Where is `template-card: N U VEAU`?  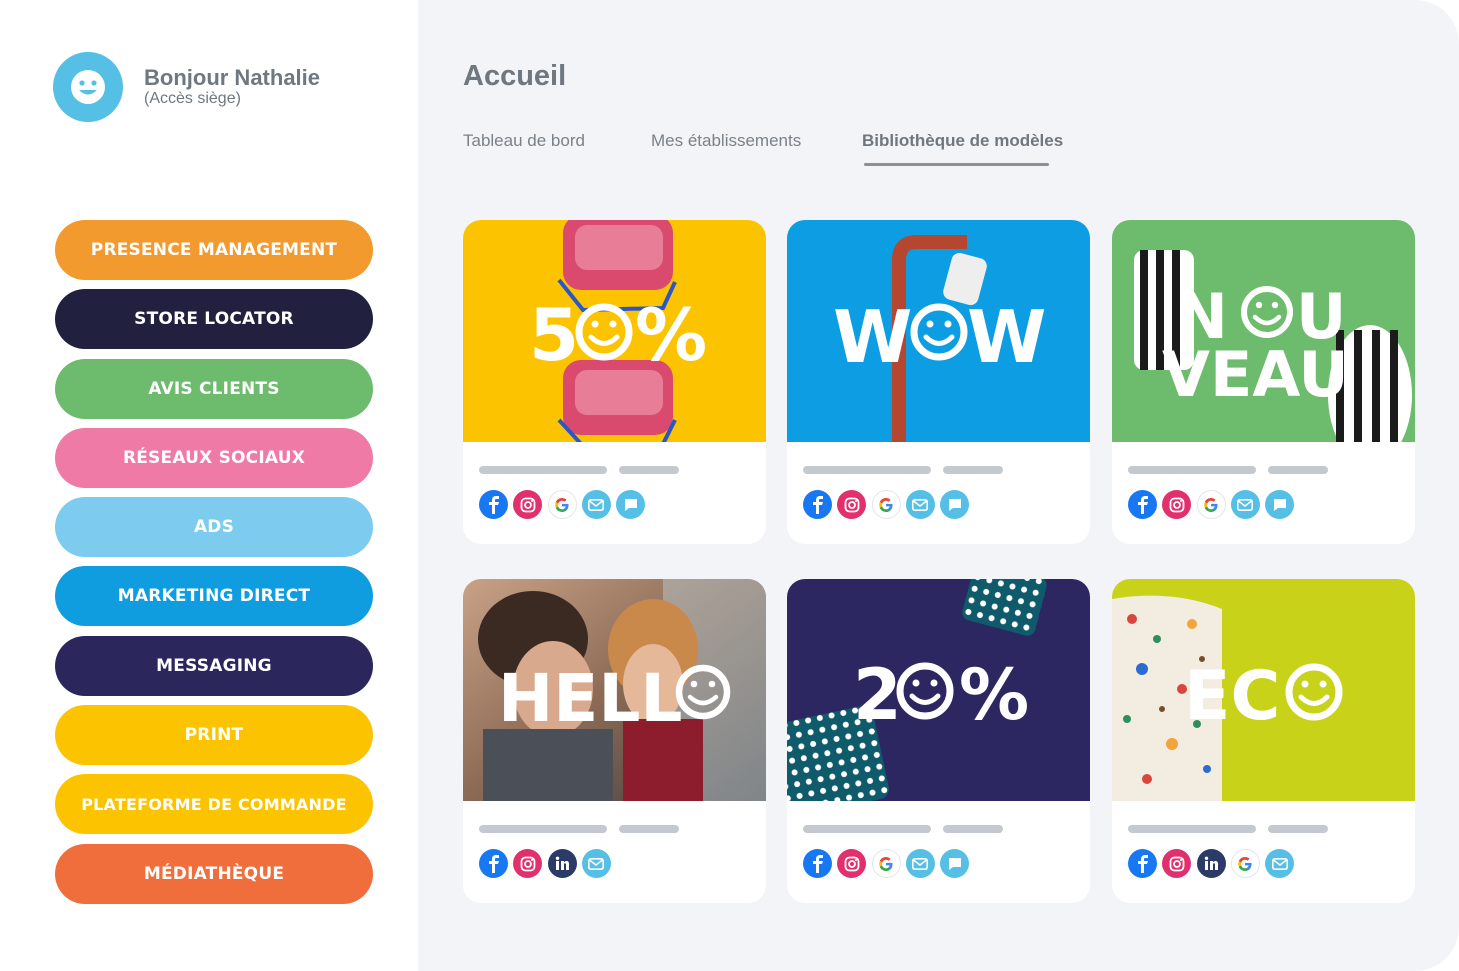 template-card: N U VEAU is located at coordinates (1263, 382).